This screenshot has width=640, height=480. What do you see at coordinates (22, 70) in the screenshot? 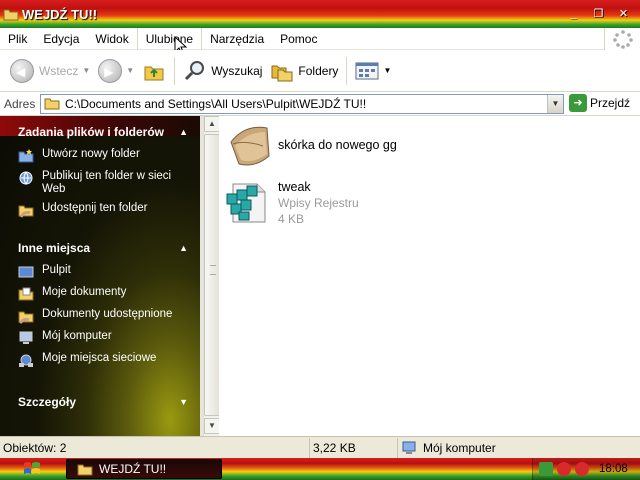
I see `back-arrow-icon: ◀` at bounding box center [22, 70].